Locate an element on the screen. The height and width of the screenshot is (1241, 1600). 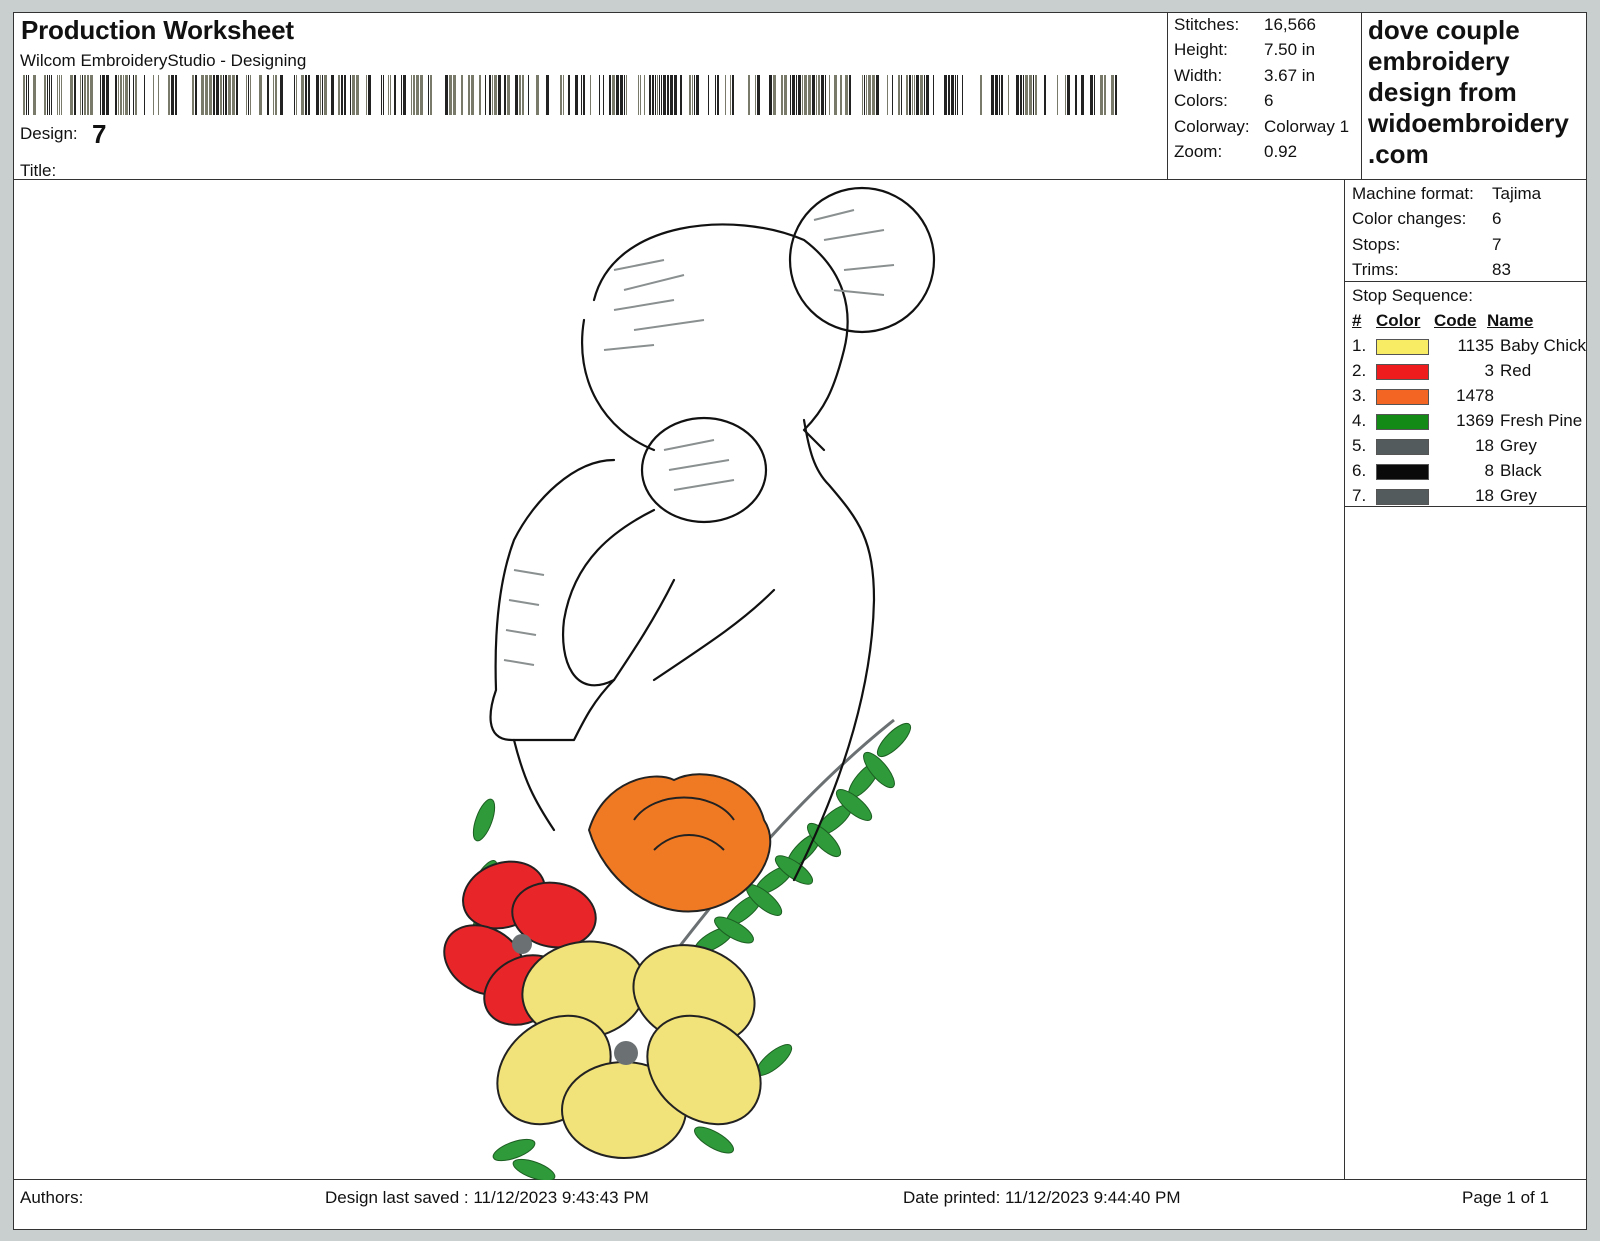
stat-value: 0.92 is located at coordinates (1281, 151).